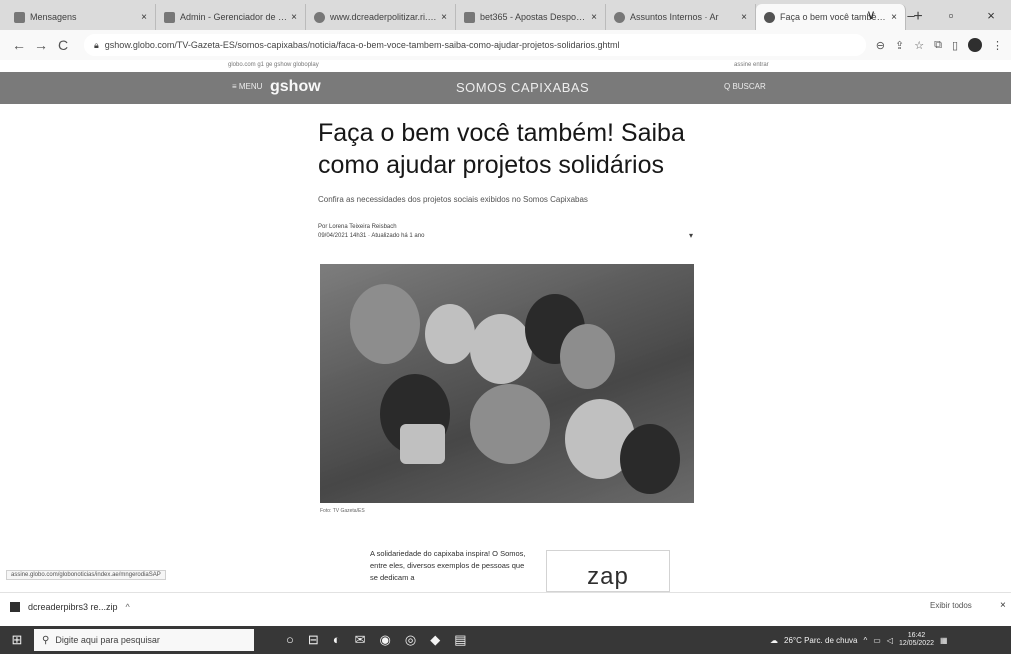  What do you see at coordinates (371, 236) in the screenshot?
I see `byline-date: 09/04/2021 14h31 · Atualizado há 1 ano` at bounding box center [371, 236].